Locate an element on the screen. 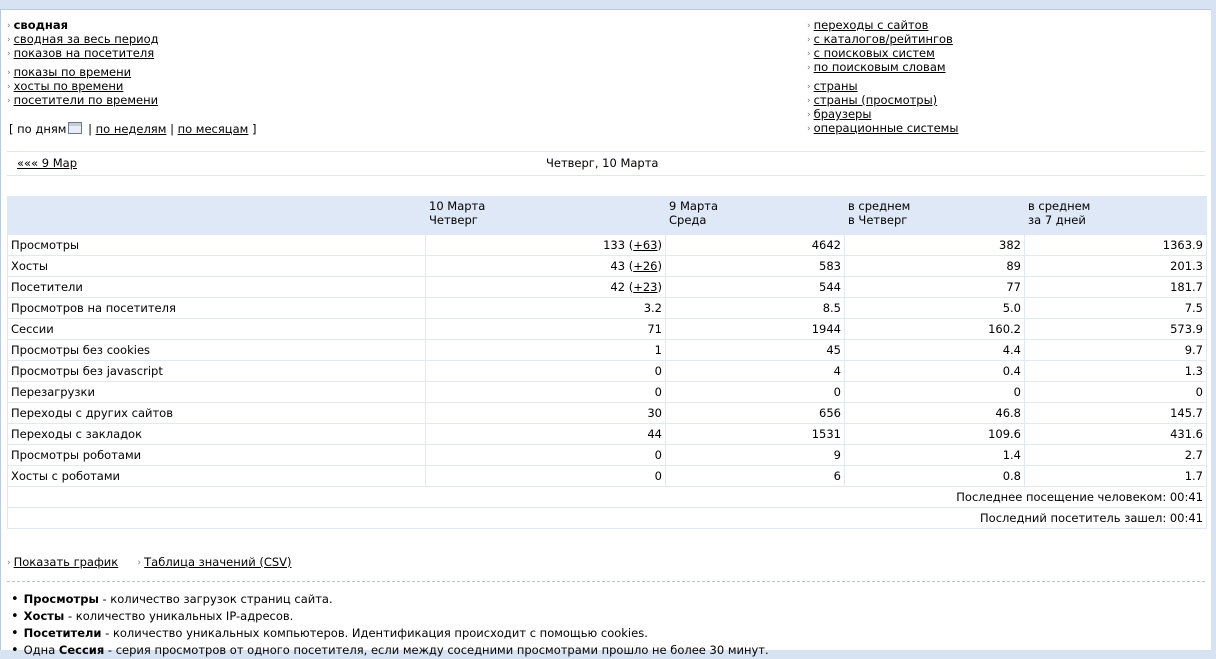  menu-item-countries-views: › страны (просмотры) is located at coordinates (882, 100).